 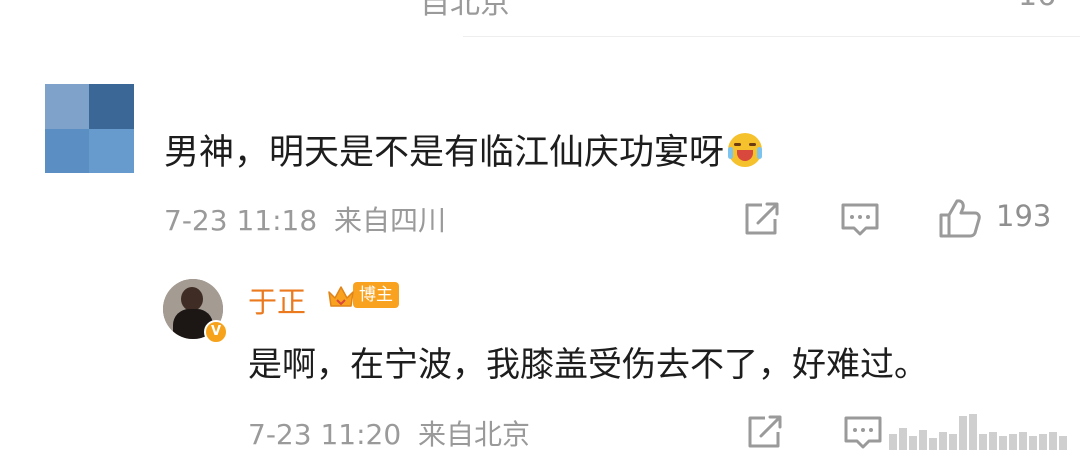 I want to click on blogger-badge: 博主, so click(x=363, y=295).